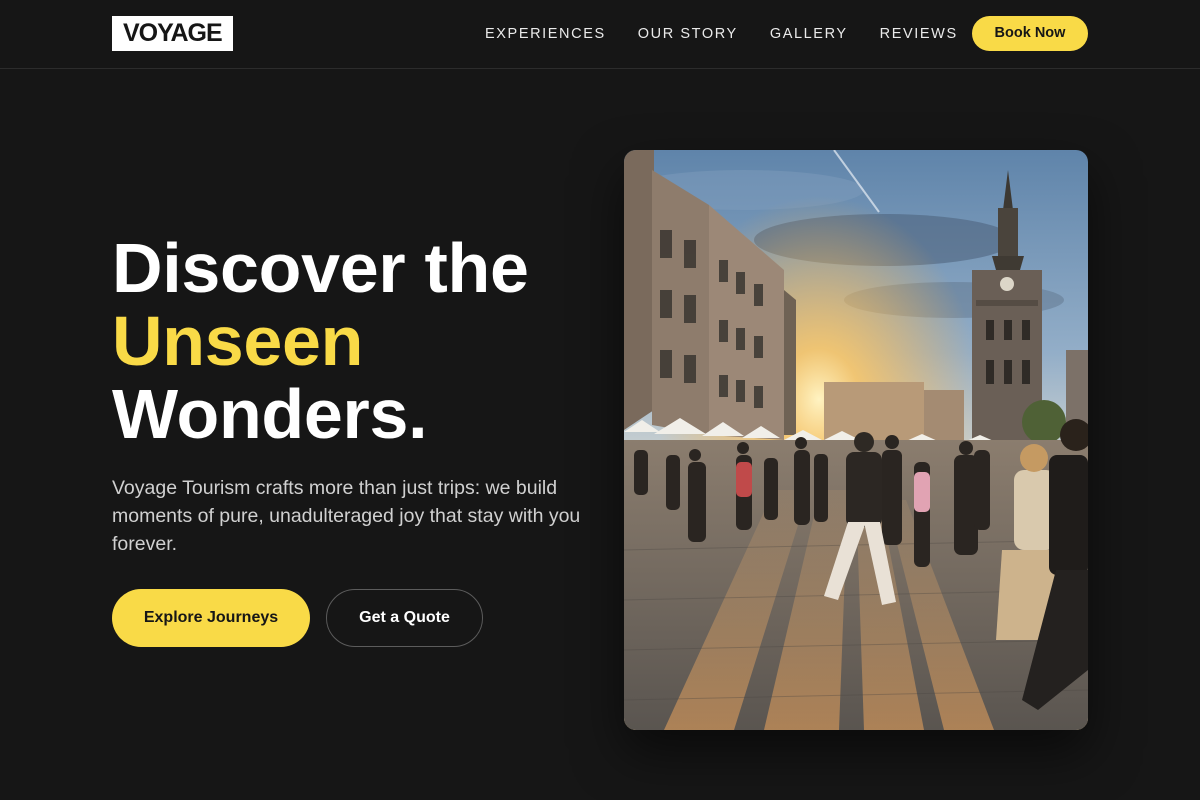  What do you see at coordinates (172, 33) in the screenshot?
I see `brand-logo: VOYAGE` at bounding box center [172, 33].